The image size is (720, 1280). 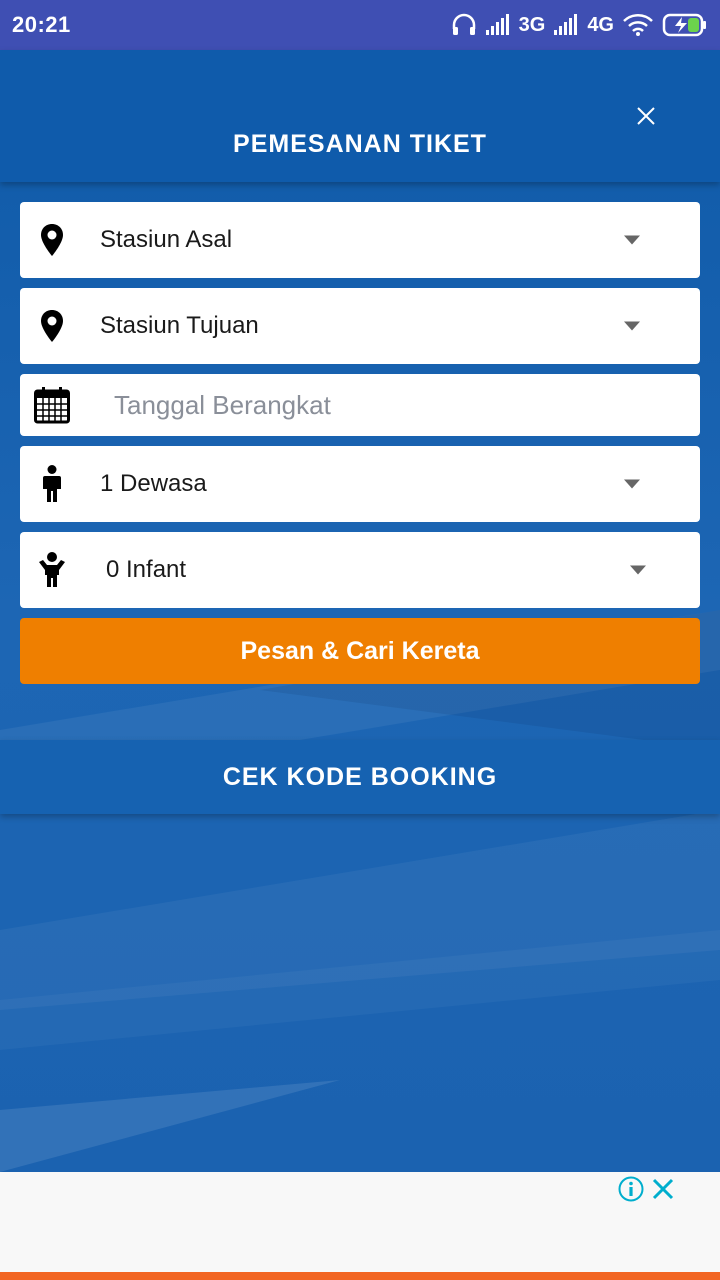 What do you see at coordinates (41, 24) in the screenshot?
I see `status-time: 20:21` at bounding box center [41, 24].